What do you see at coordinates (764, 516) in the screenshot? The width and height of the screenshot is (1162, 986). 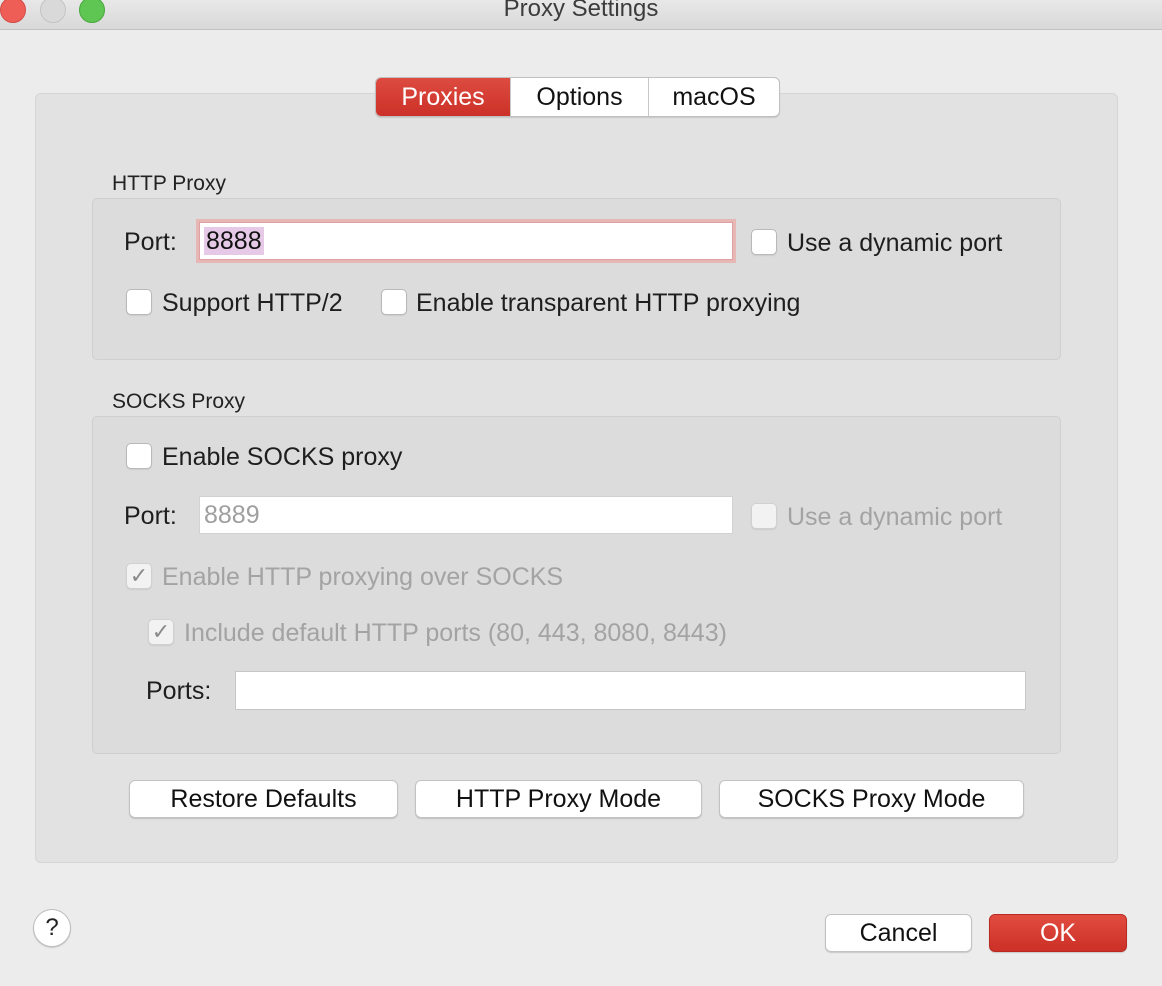 I see `socks-dynamic-port-checkbox` at bounding box center [764, 516].